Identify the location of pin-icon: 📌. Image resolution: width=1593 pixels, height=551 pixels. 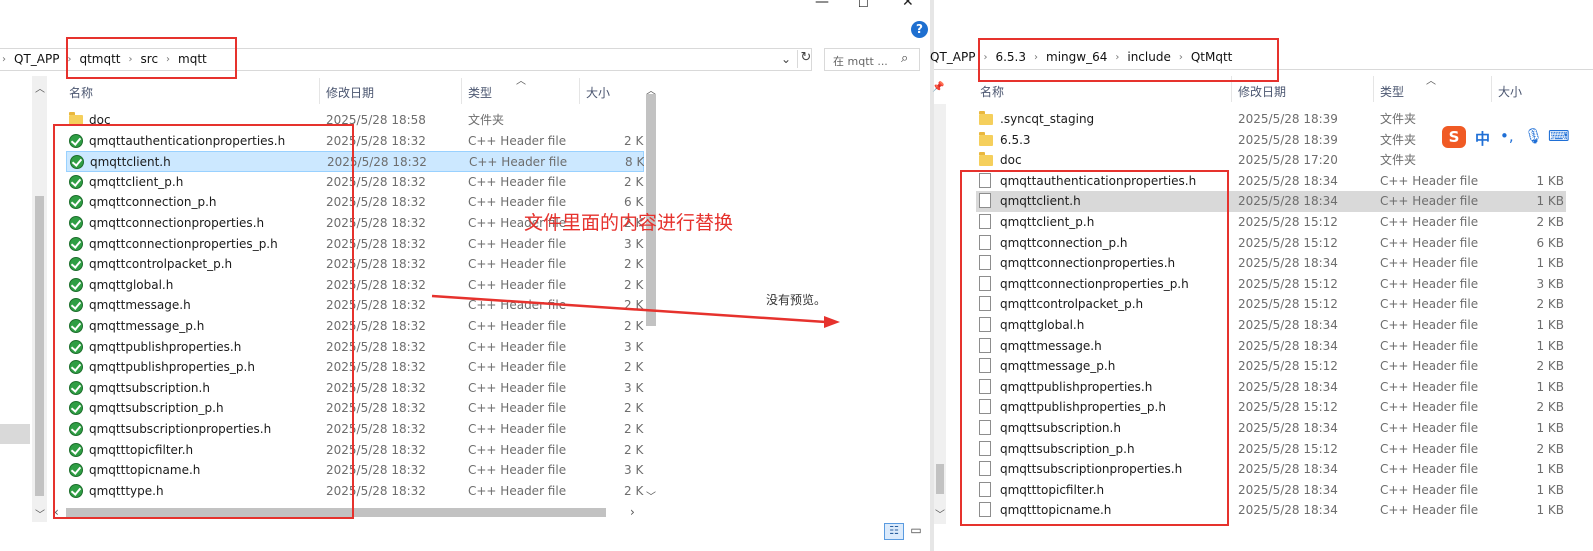
(938, 87).